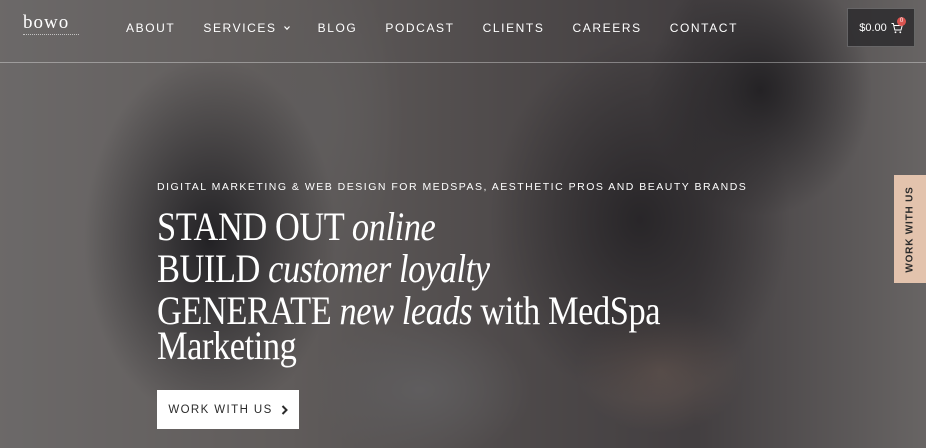 The image size is (926, 448). What do you see at coordinates (901, 21) in the screenshot?
I see `cart-count-badge: 0` at bounding box center [901, 21].